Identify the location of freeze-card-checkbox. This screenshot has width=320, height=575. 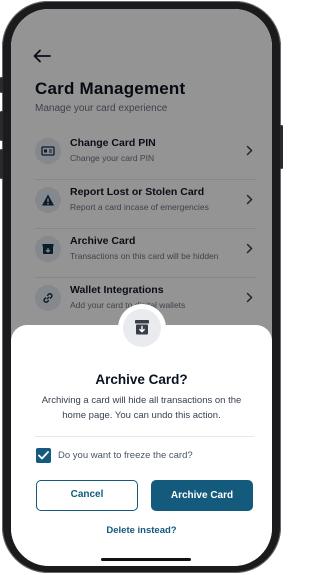
(43, 455).